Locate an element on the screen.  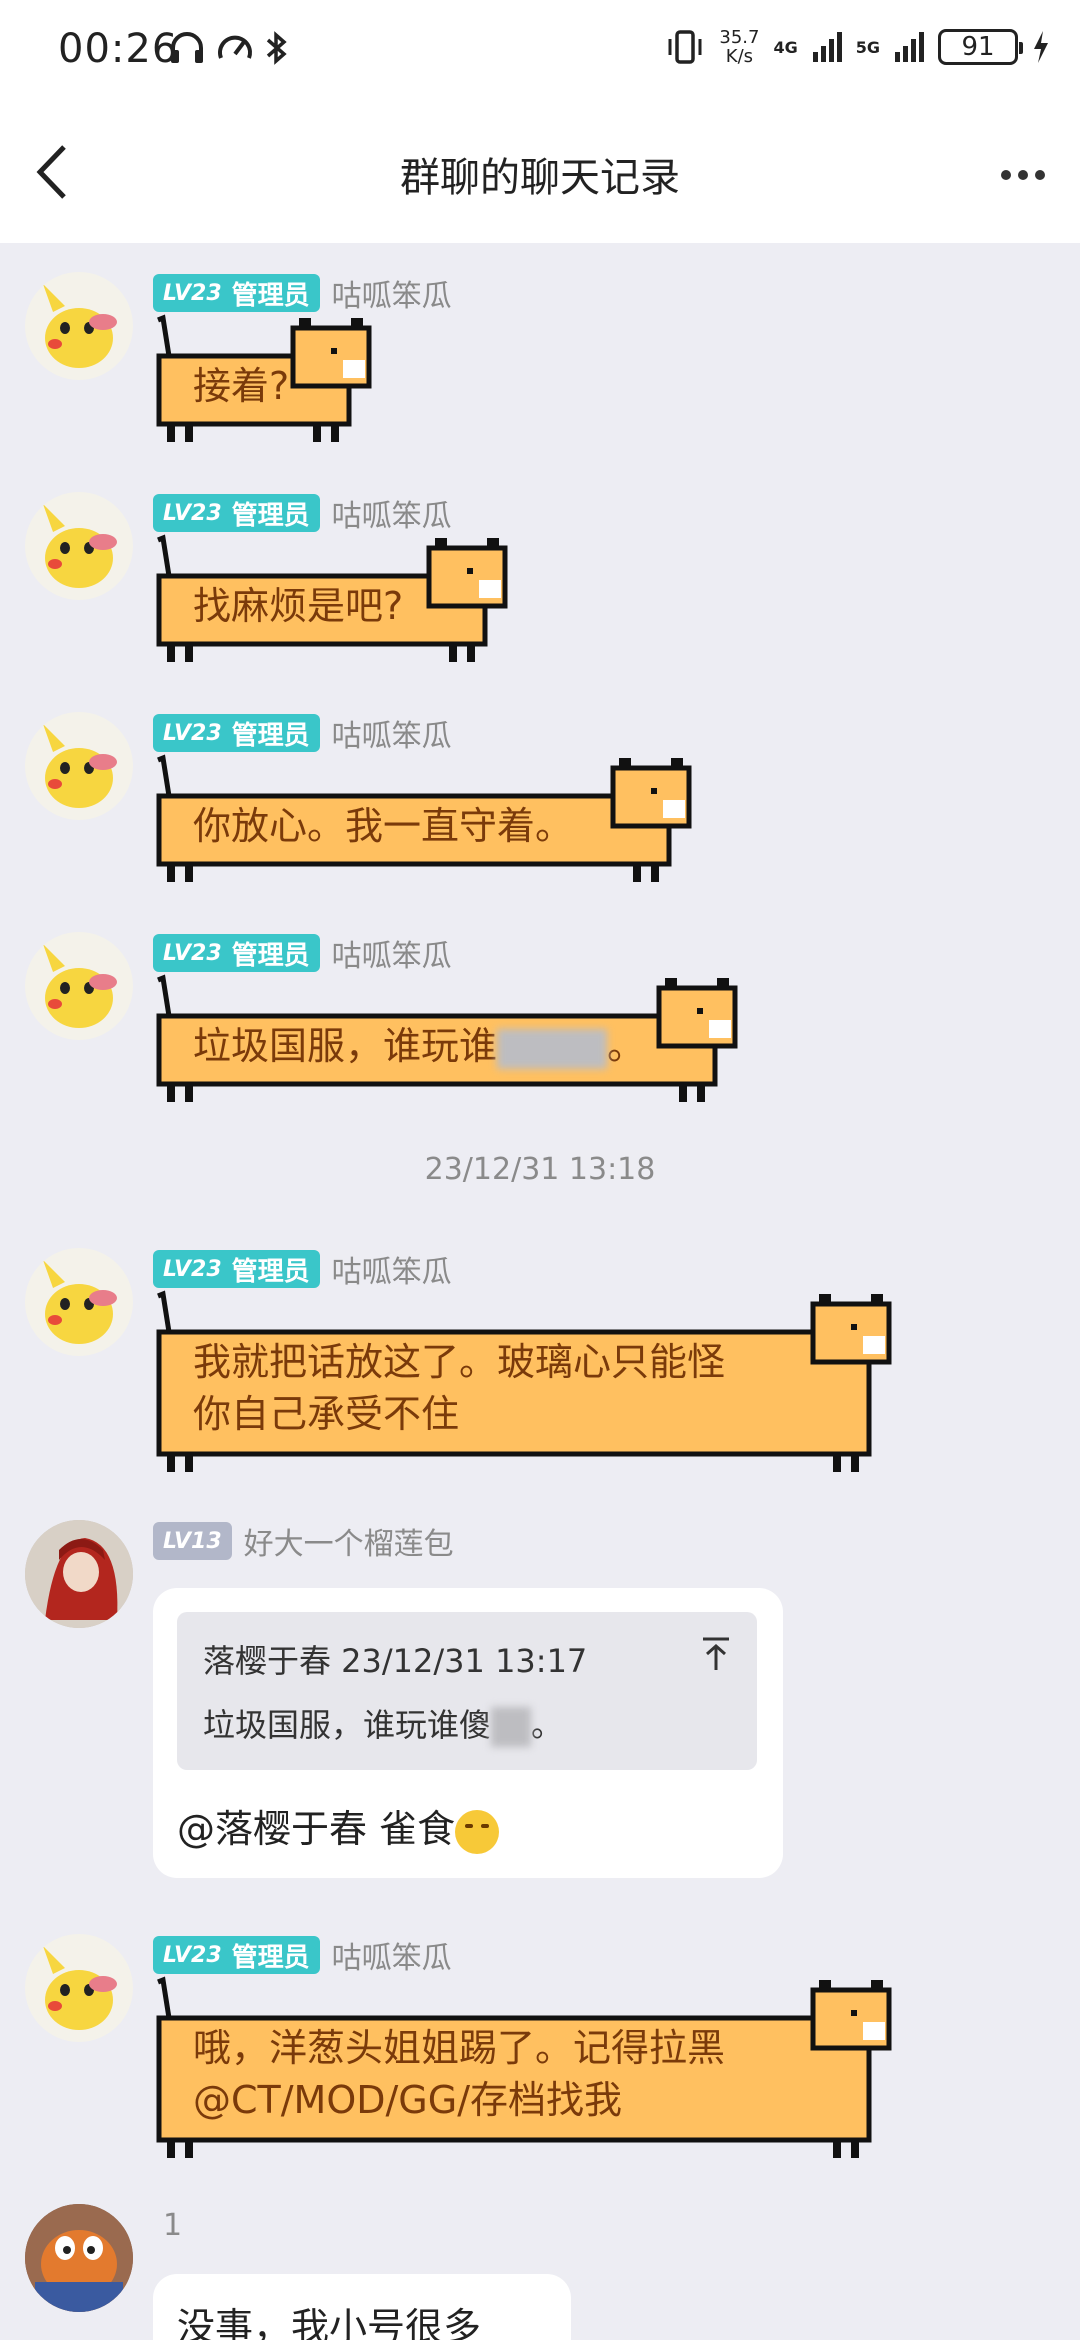
member-level-badge: LV13 is located at coordinates (192, 1541).